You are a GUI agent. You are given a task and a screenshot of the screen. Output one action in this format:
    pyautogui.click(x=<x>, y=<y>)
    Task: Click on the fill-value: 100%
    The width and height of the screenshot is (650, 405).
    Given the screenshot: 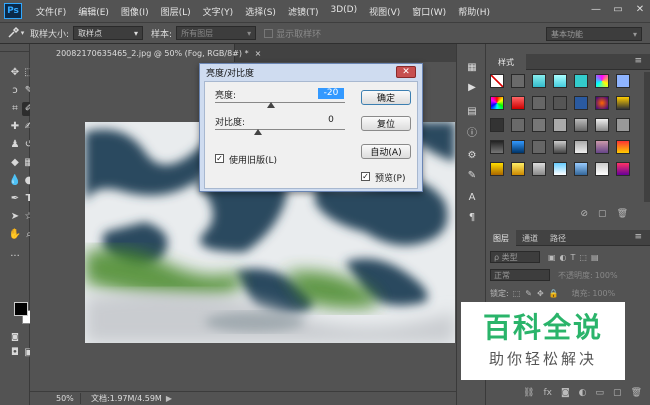 What is the action you would take?
    pyautogui.click(x=603, y=293)
    